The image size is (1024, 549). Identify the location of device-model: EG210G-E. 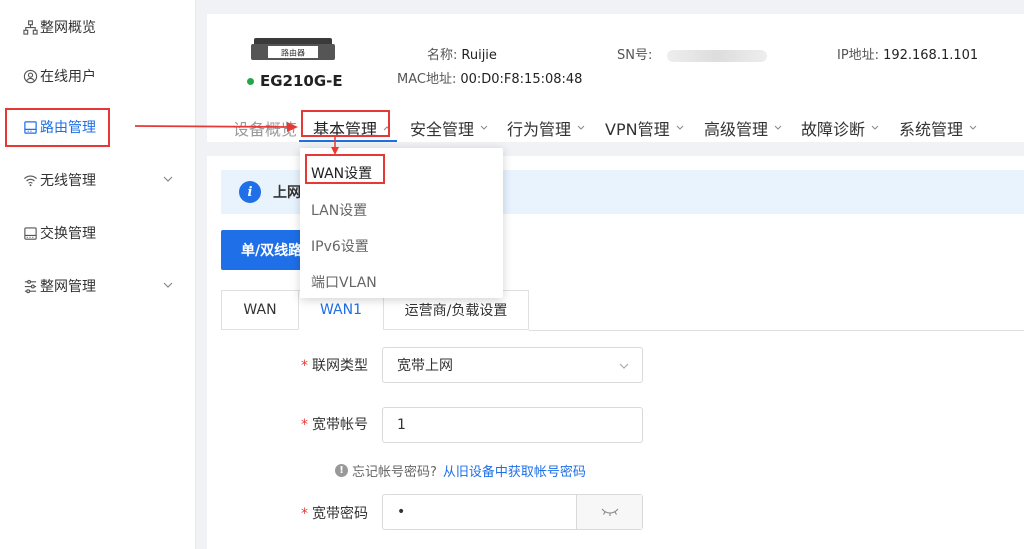
(295, 81).